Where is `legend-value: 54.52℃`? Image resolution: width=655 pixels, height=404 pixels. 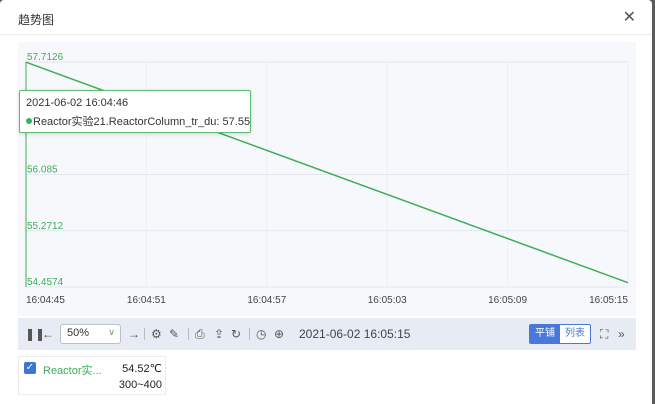
legend-value: 54.52℃ is located at coordinates (142, 369).